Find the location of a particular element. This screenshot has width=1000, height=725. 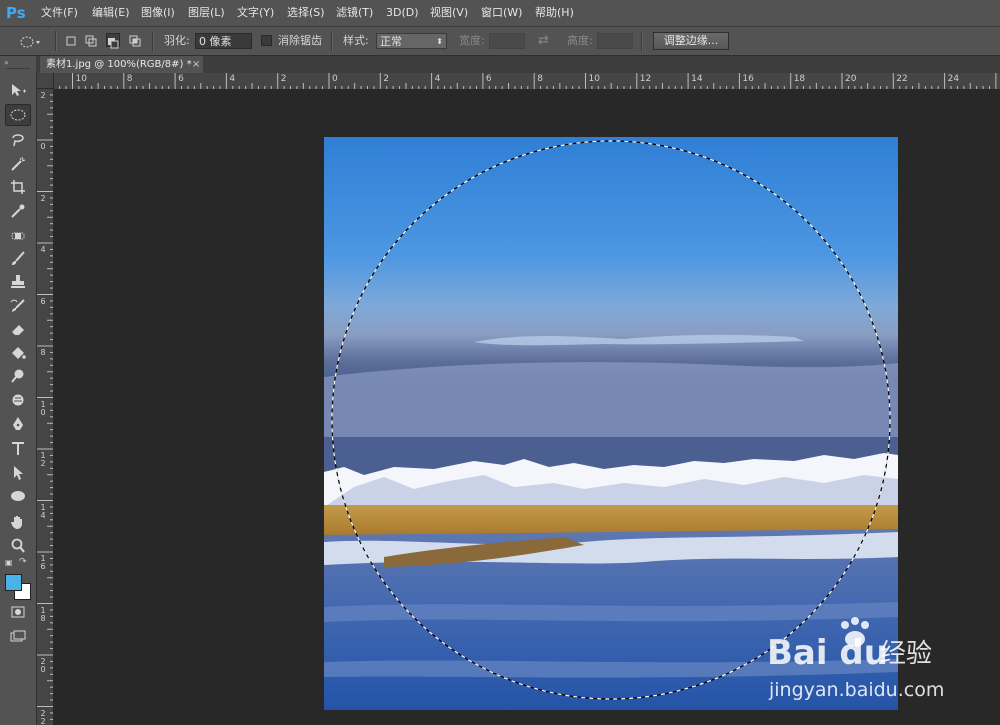

type-tool is located at coordinates (18, 449).